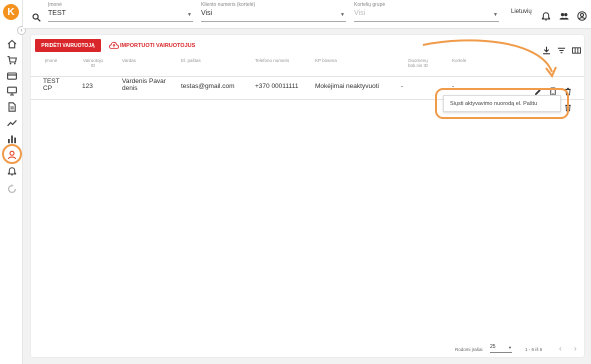 The image size is (591, 364). I want to click on rows-per-page-value: 25, so click(493, 347).